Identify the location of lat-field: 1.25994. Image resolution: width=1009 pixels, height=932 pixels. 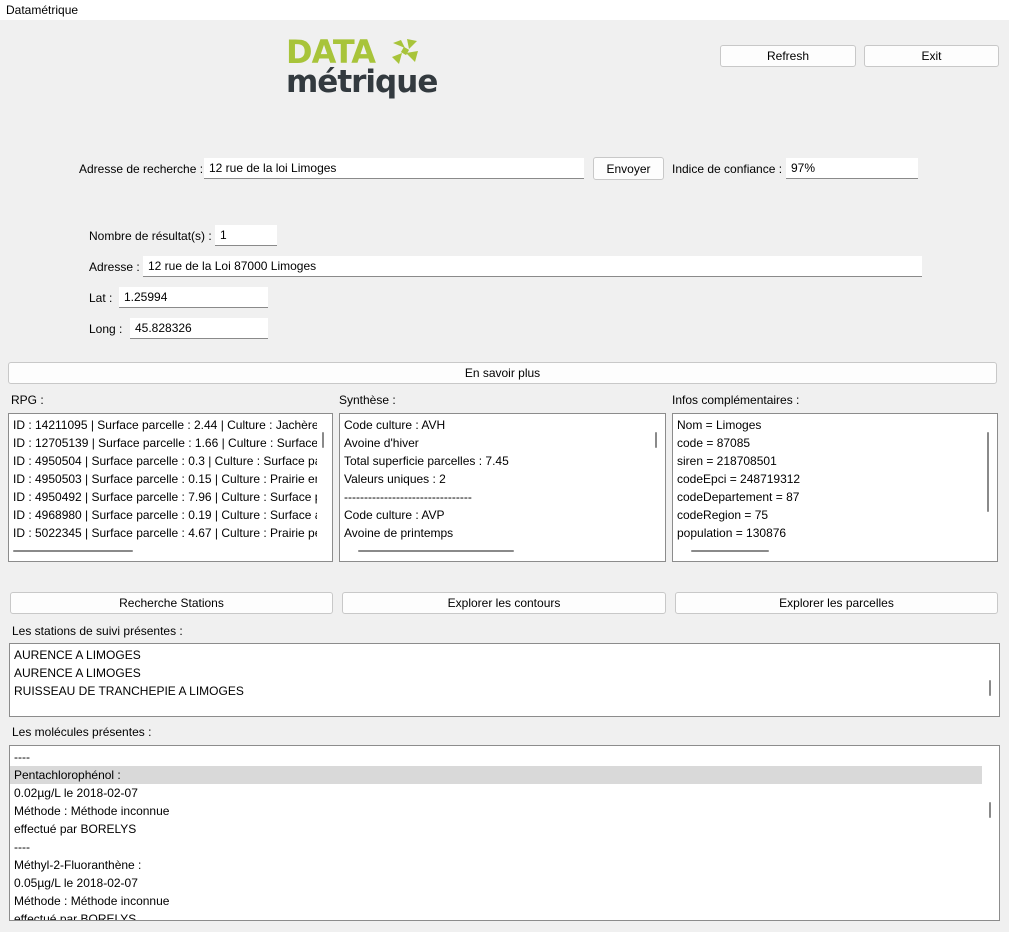
(193, 297).